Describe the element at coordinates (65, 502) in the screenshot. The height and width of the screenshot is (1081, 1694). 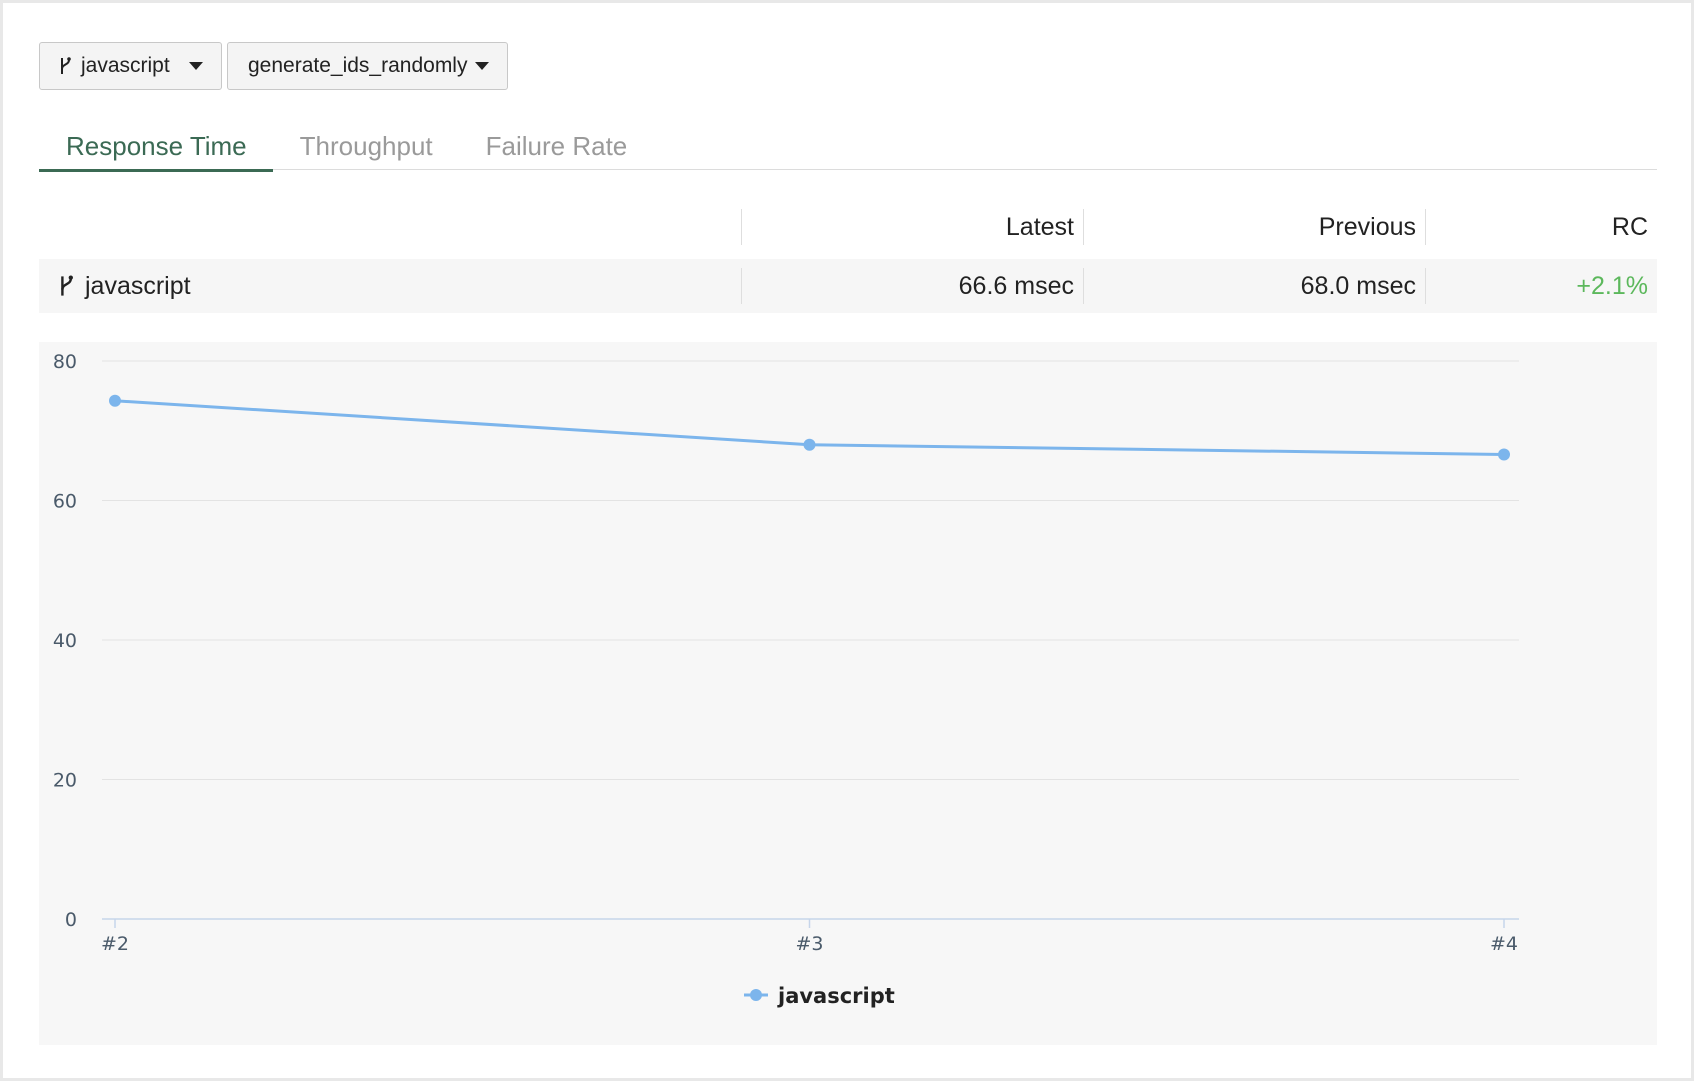
I see `y-tick-label: 60` at that location.